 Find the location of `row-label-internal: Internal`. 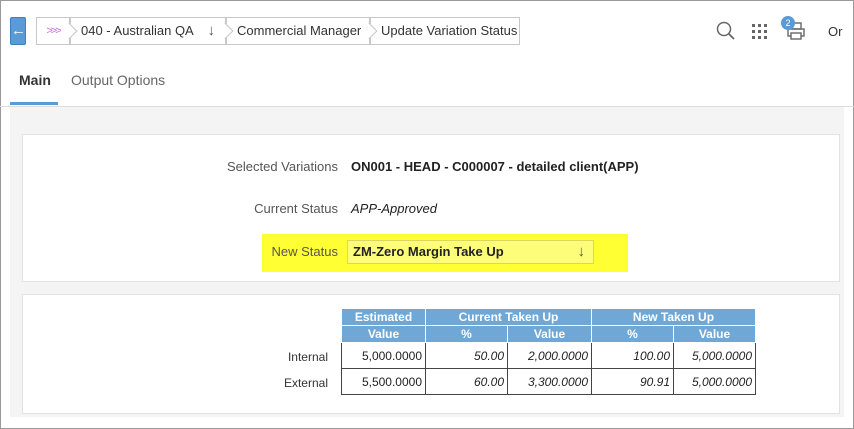

row-label-internal: Internal is located at coordinates (307, 357).